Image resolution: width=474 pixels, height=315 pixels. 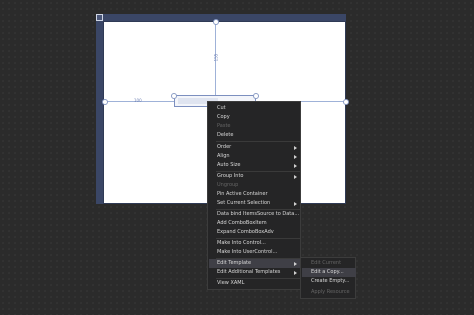 I want to click on right-anchor-handle, so click(x=346, y=102).